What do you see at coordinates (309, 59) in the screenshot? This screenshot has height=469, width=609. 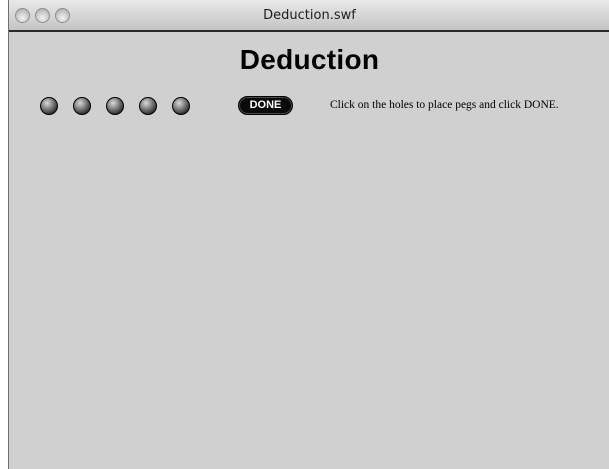 I see `game-title: Deduction` at bounding box center [309, 59].